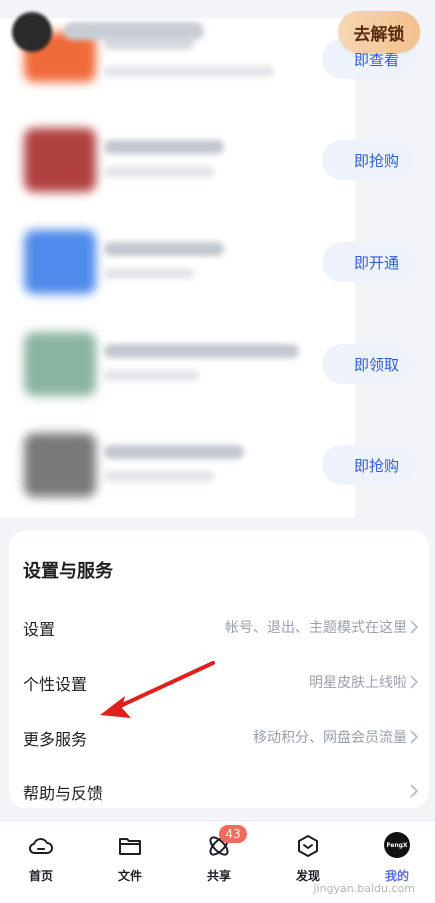 The image size is (435, 903). I want to click on promo-claim-button: 即领取, so click(369, 364).